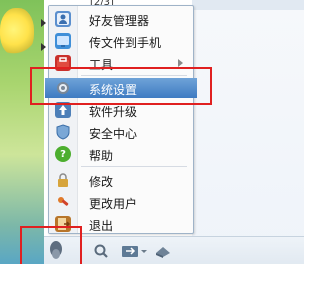 This screenshot has height=281, width=320. What do you see at coordinates (163, 251) in the screenshot?
I see `app-box-icon` at bounding box center [163, 251].